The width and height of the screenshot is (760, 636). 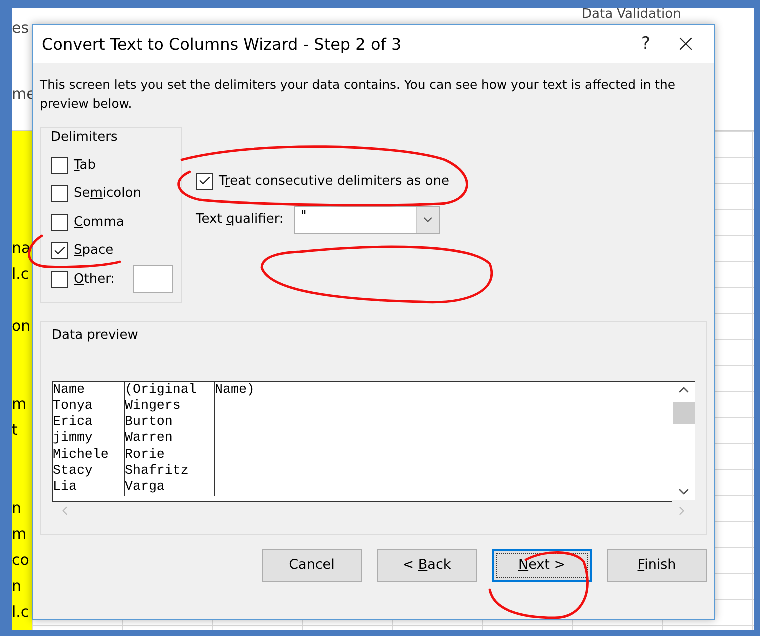 I want to click on ribbon-label: Data Validation, so click(x=632, y=15).